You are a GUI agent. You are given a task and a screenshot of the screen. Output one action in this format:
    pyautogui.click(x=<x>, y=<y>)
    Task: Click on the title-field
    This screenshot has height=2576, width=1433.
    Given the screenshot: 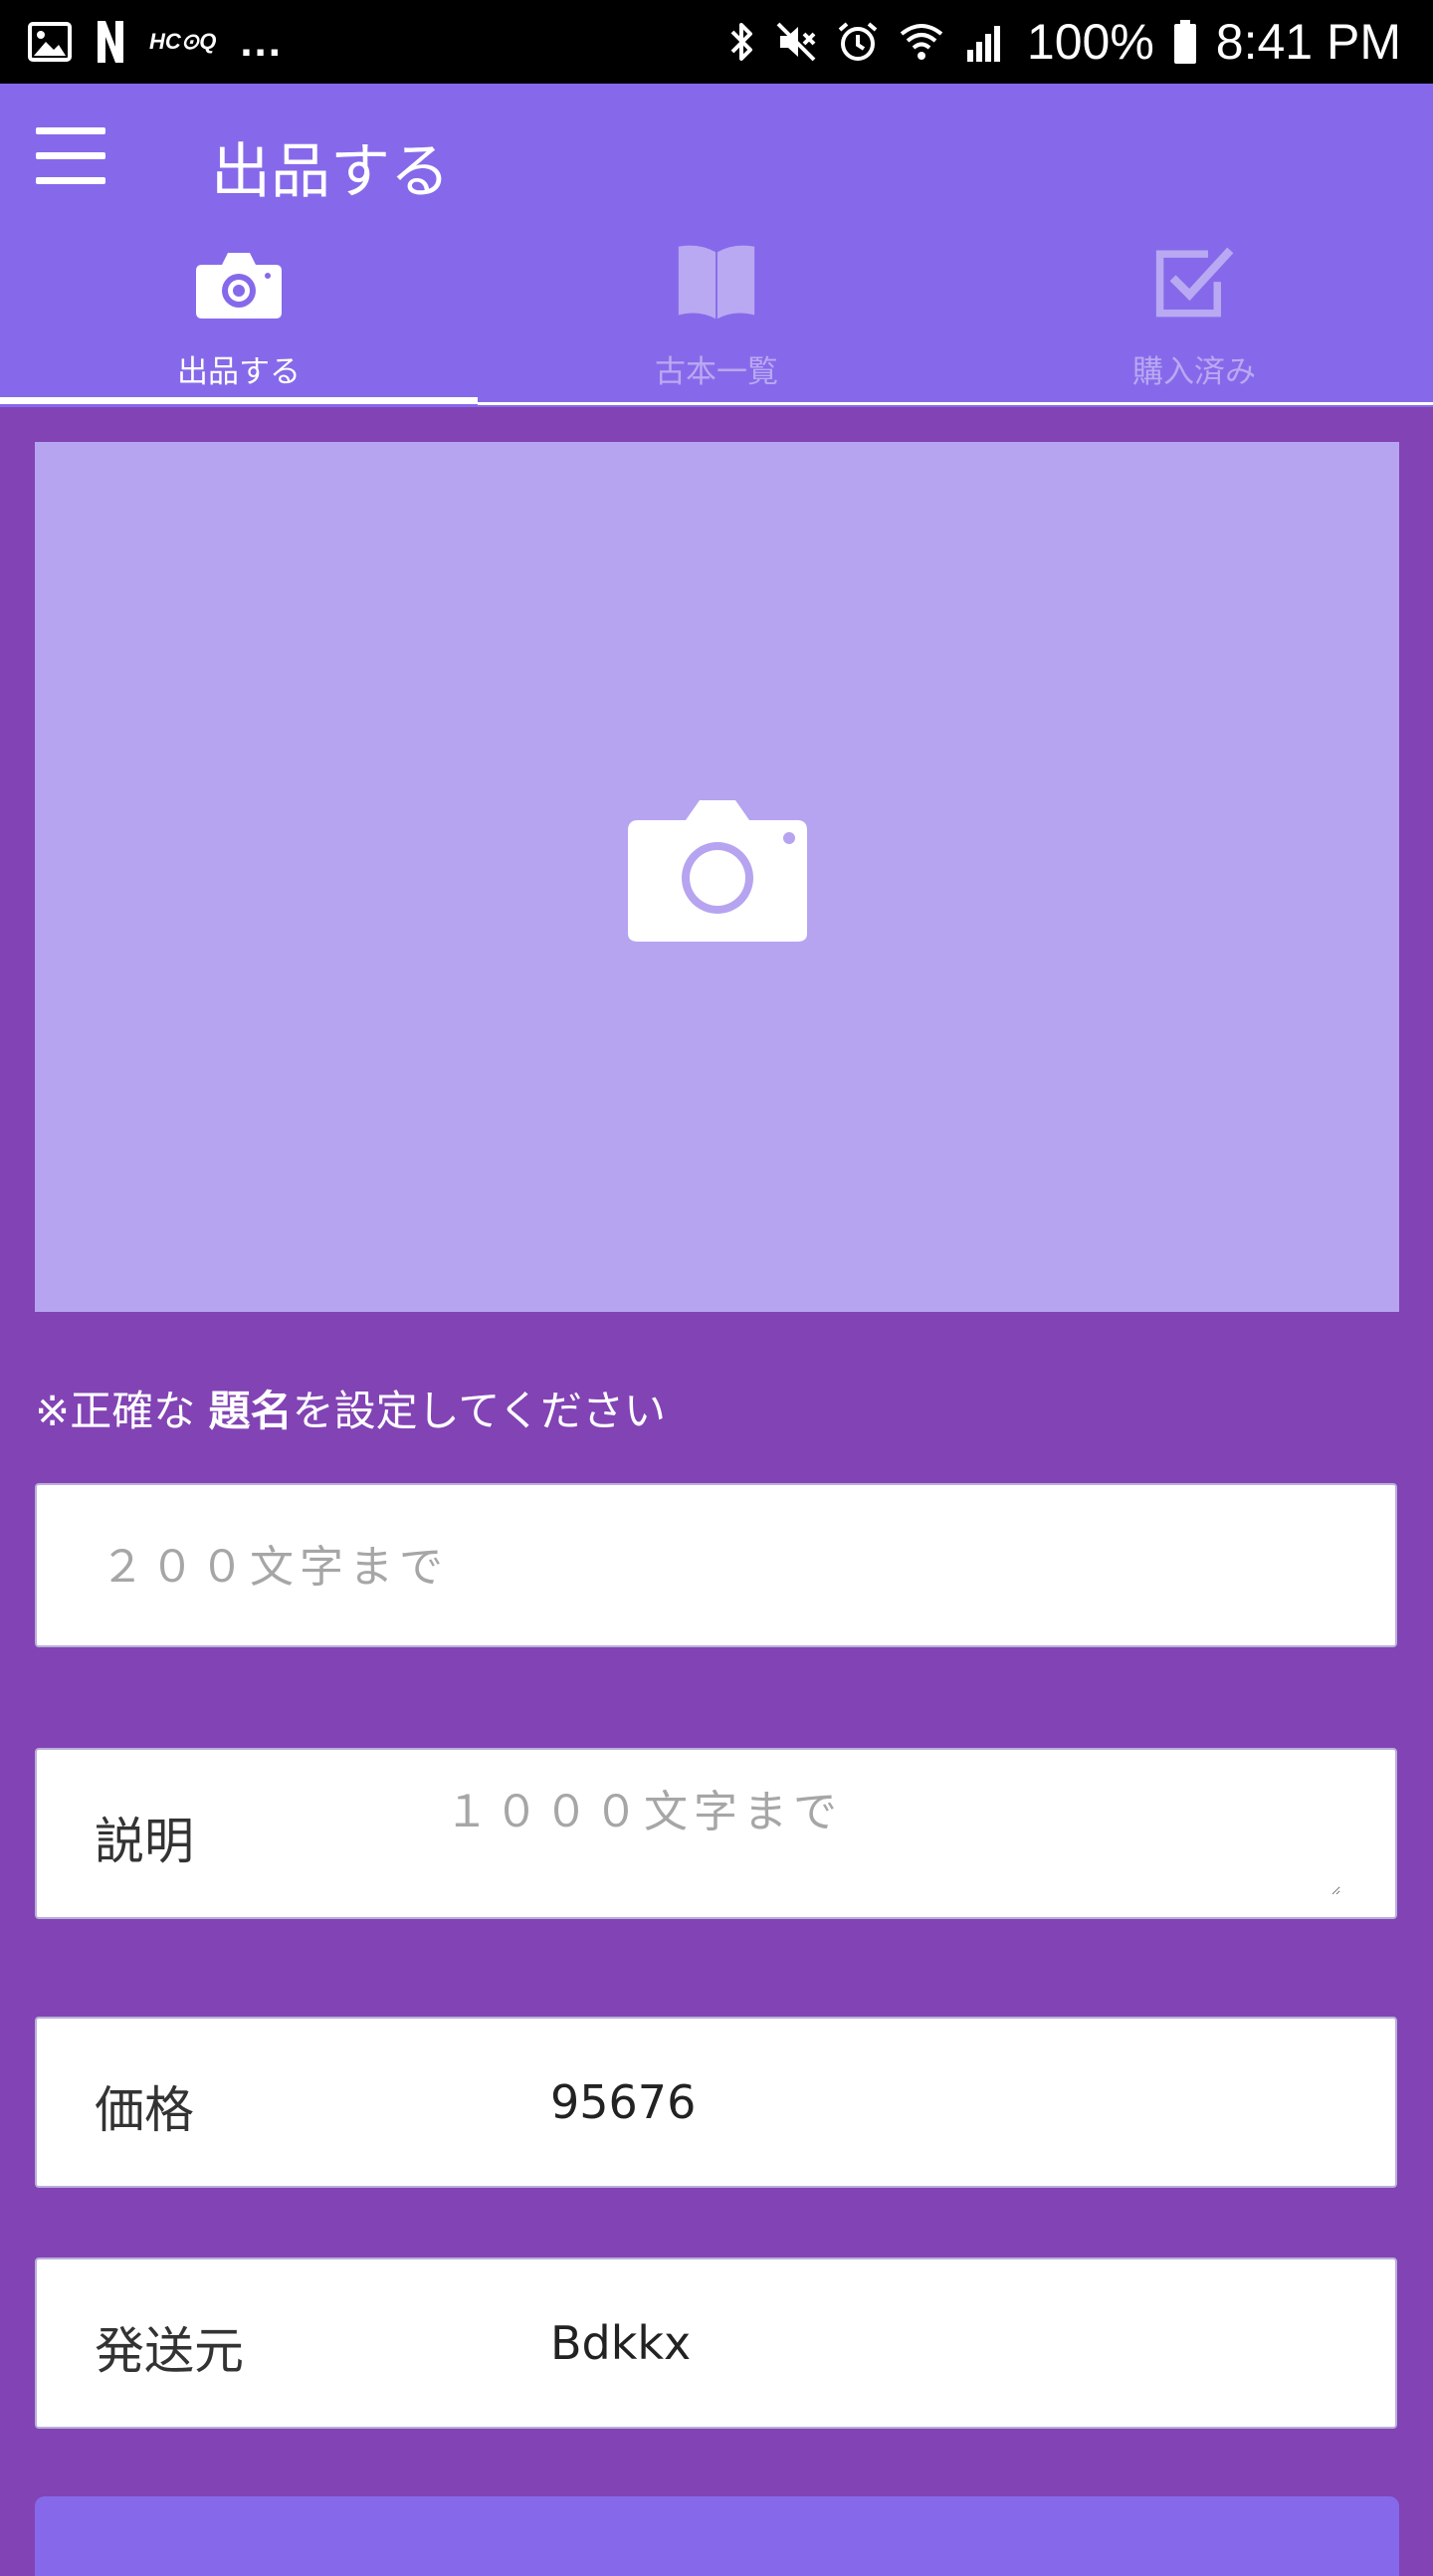 What is the action you would take?
    pyautogui.click(x=716, y=1565)
    